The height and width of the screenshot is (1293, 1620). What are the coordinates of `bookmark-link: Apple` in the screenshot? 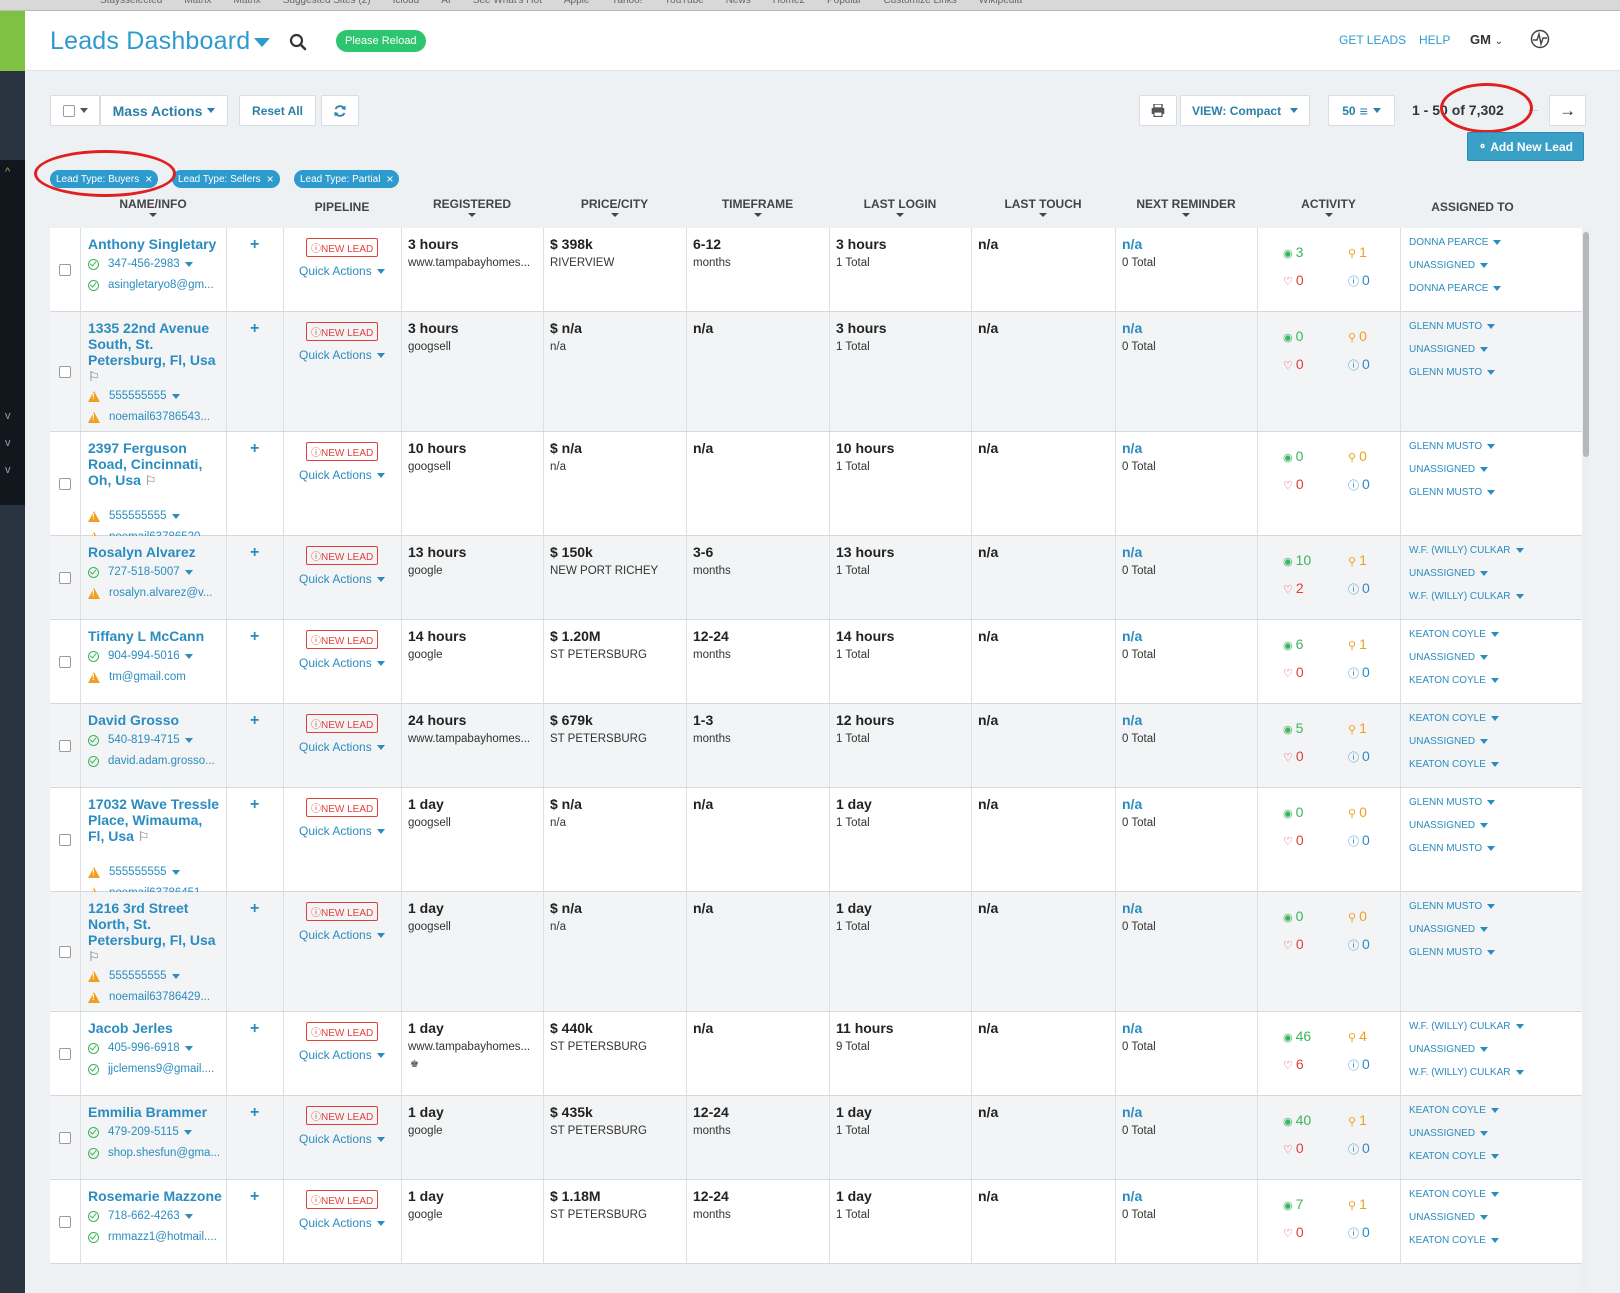 It's located at (577, 3).